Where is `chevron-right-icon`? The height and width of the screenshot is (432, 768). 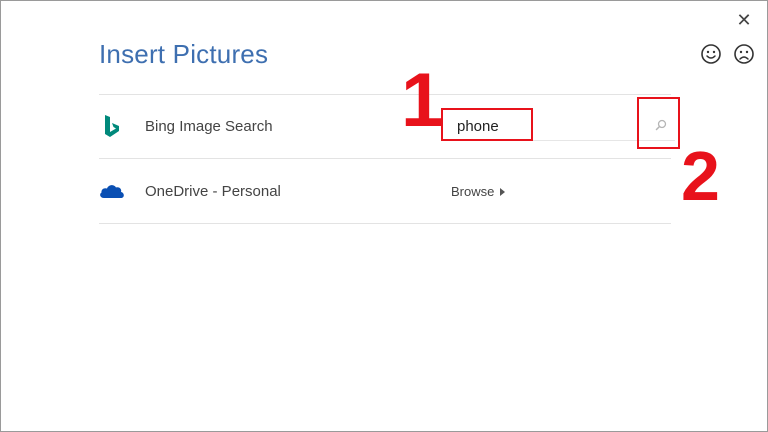
chevron-right-icon is located at coordinates (503, 192).